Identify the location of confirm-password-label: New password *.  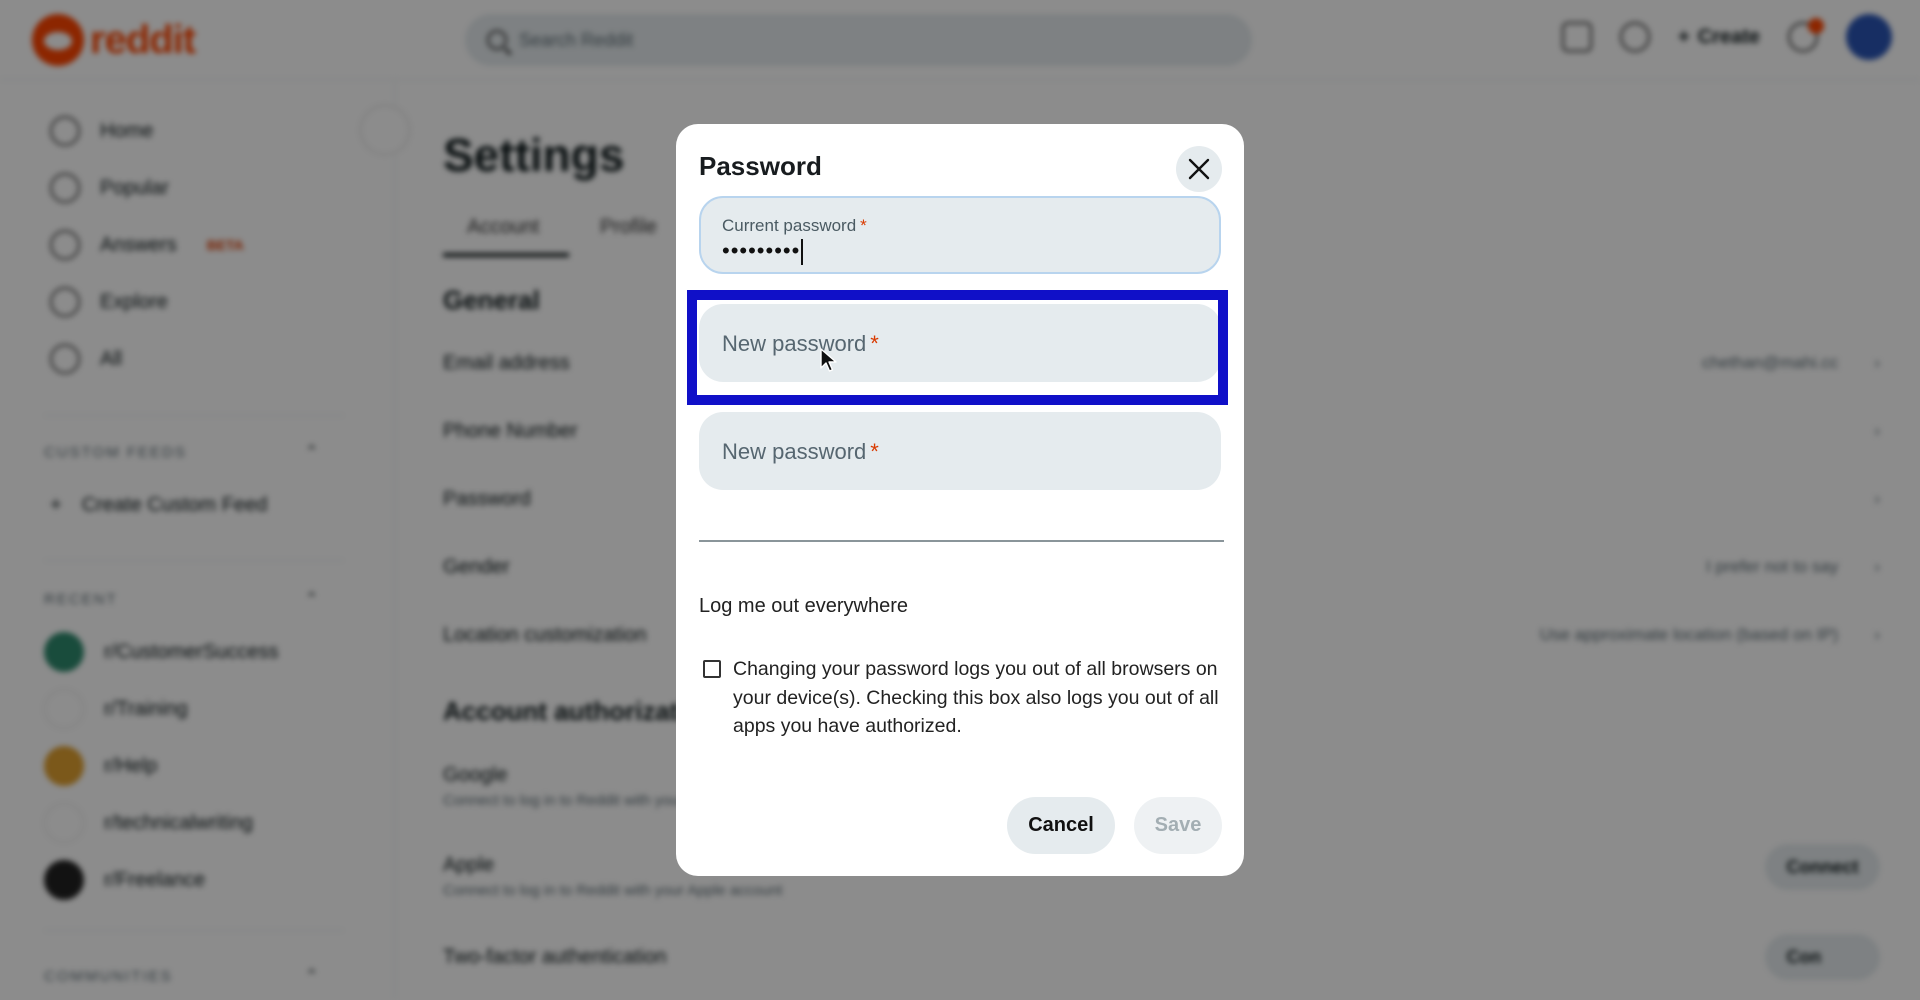
(800, 452).